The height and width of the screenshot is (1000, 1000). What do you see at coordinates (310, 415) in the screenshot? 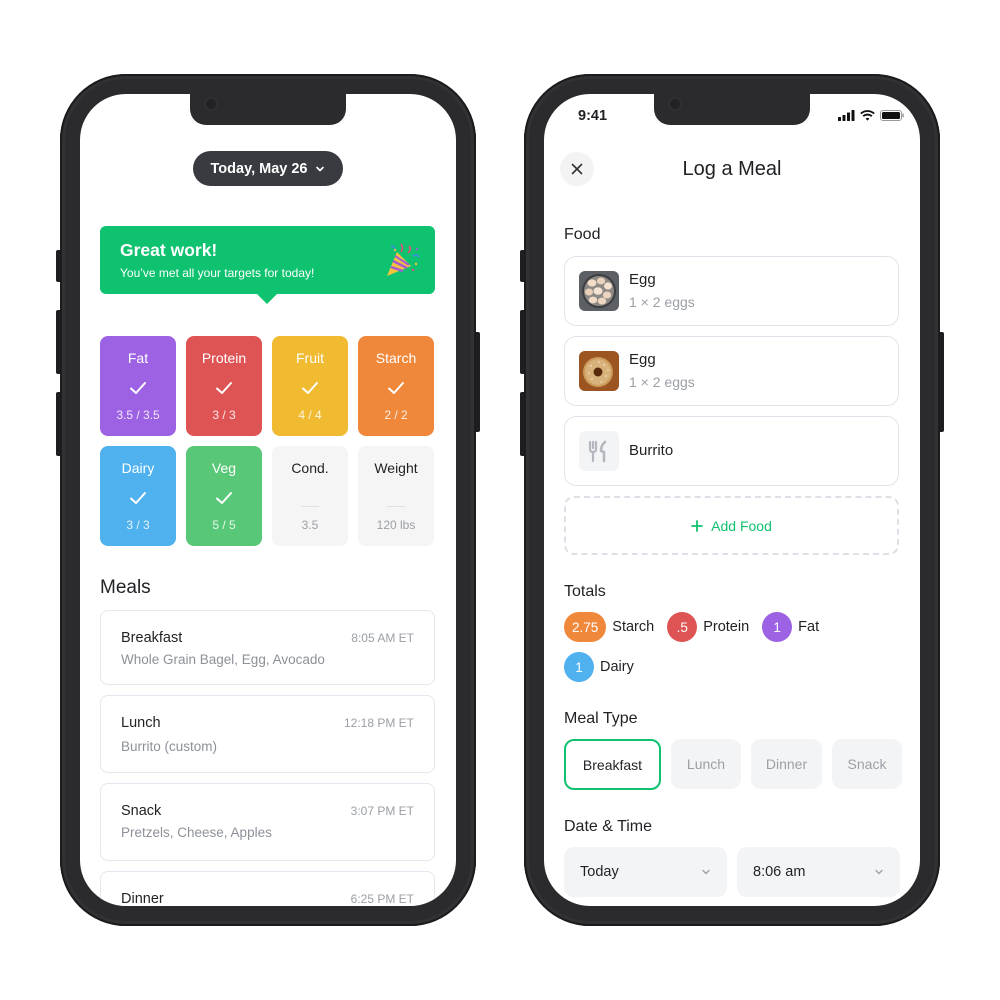
I see `tile-value: 4 / 4` at bounding box center [310, 415].